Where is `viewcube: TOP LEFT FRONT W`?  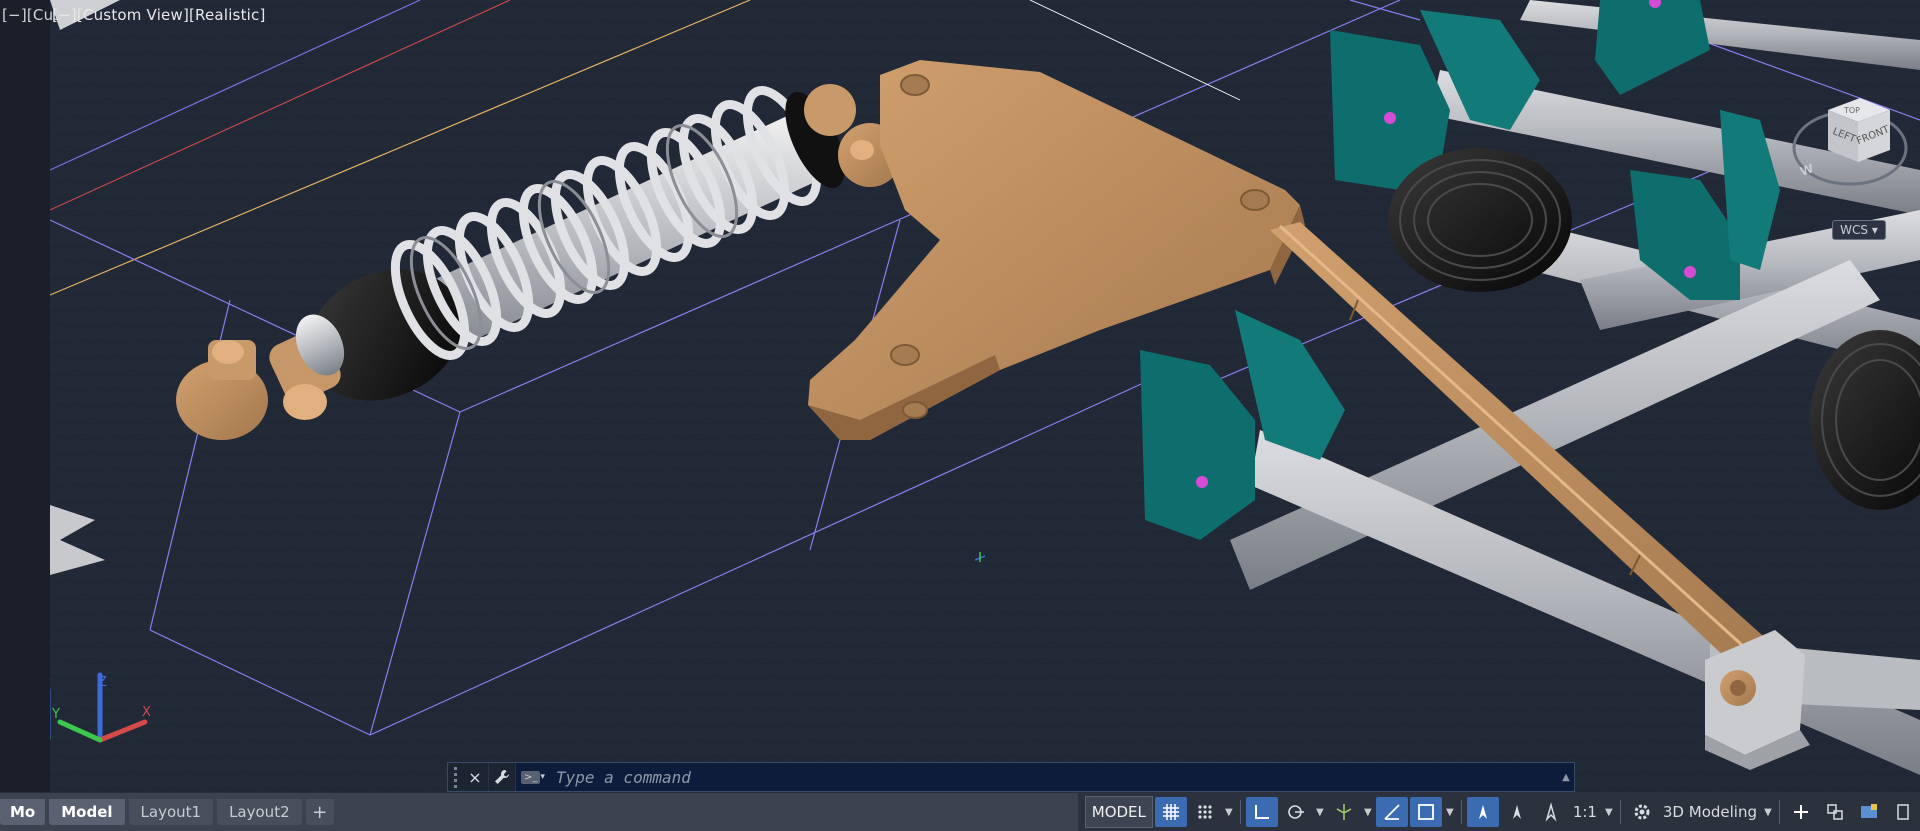
viewcube: TOP LEFT FRONT W is located at coordinates (1848, 135).